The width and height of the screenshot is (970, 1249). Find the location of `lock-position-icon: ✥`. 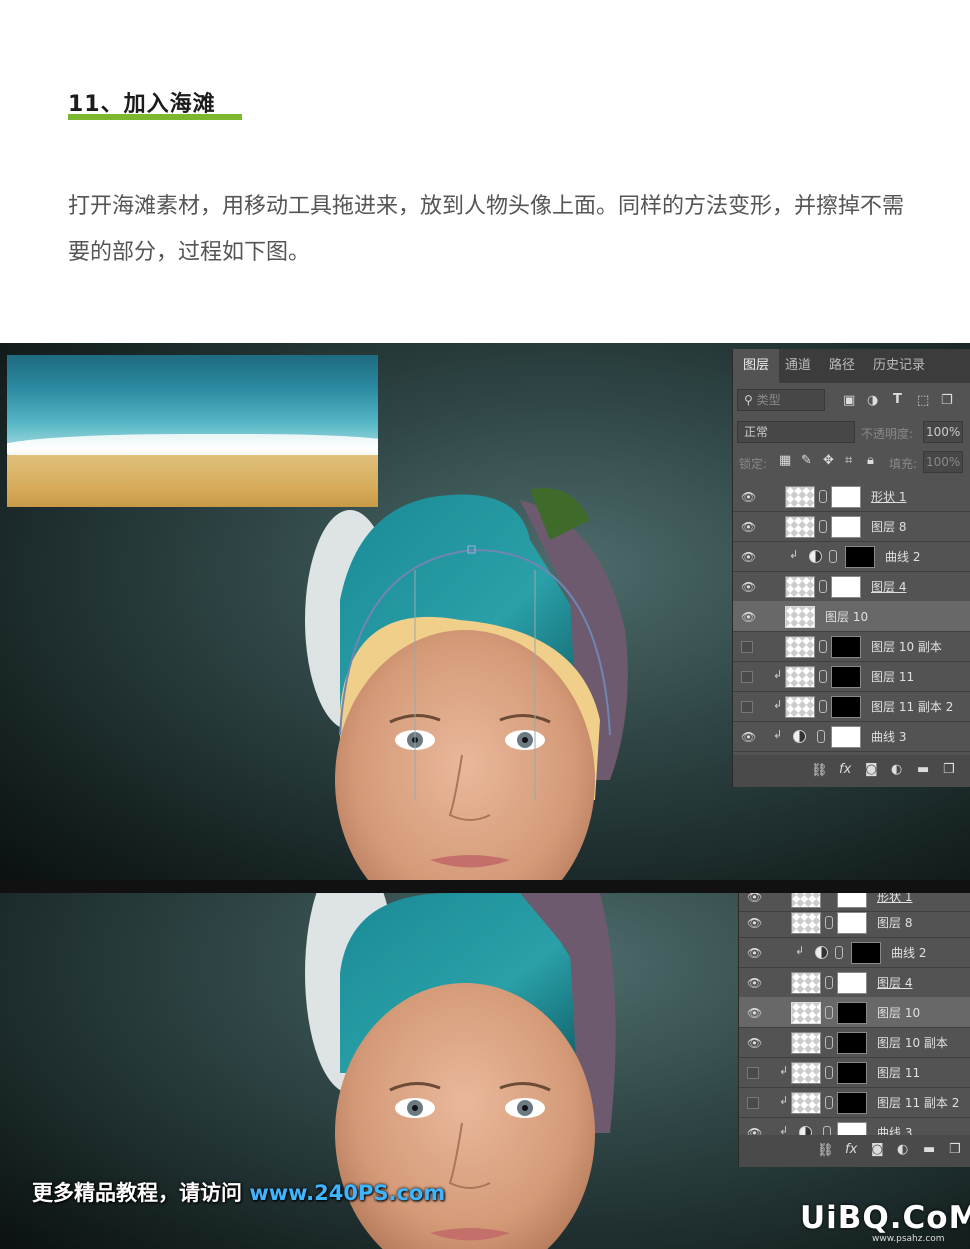

lock-position-icon: ✥ is located at coordinates (828, 460).